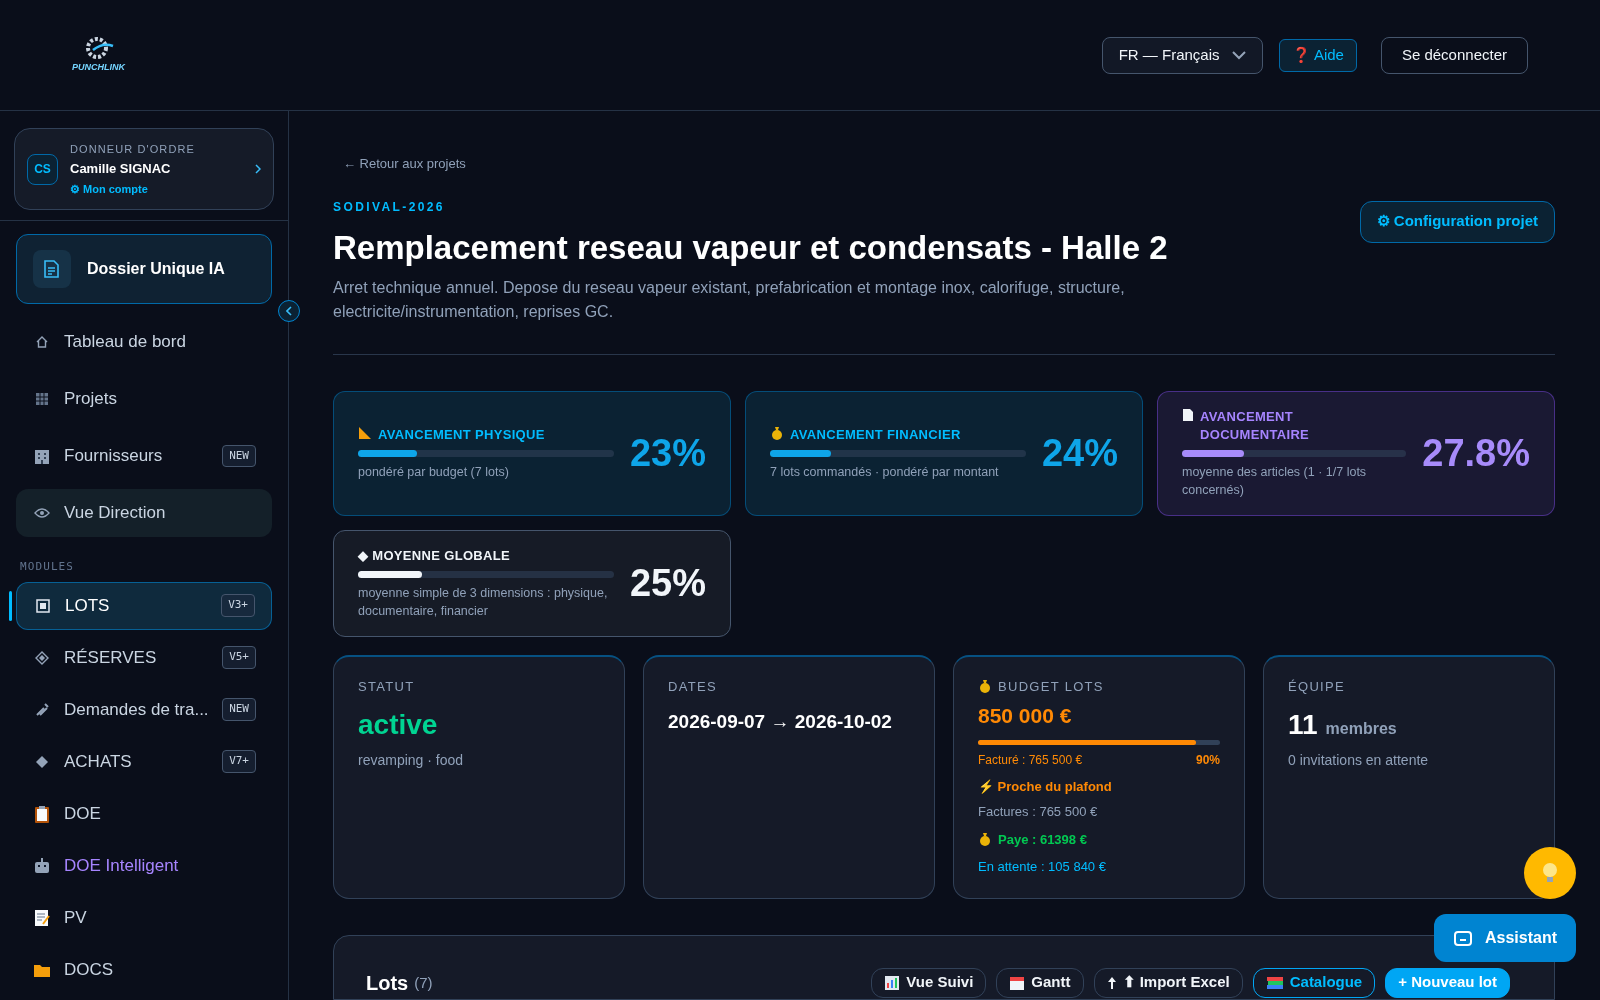 The image size is (1600, 1000). I want to click on version-badge: V3+, so click(238, 605).